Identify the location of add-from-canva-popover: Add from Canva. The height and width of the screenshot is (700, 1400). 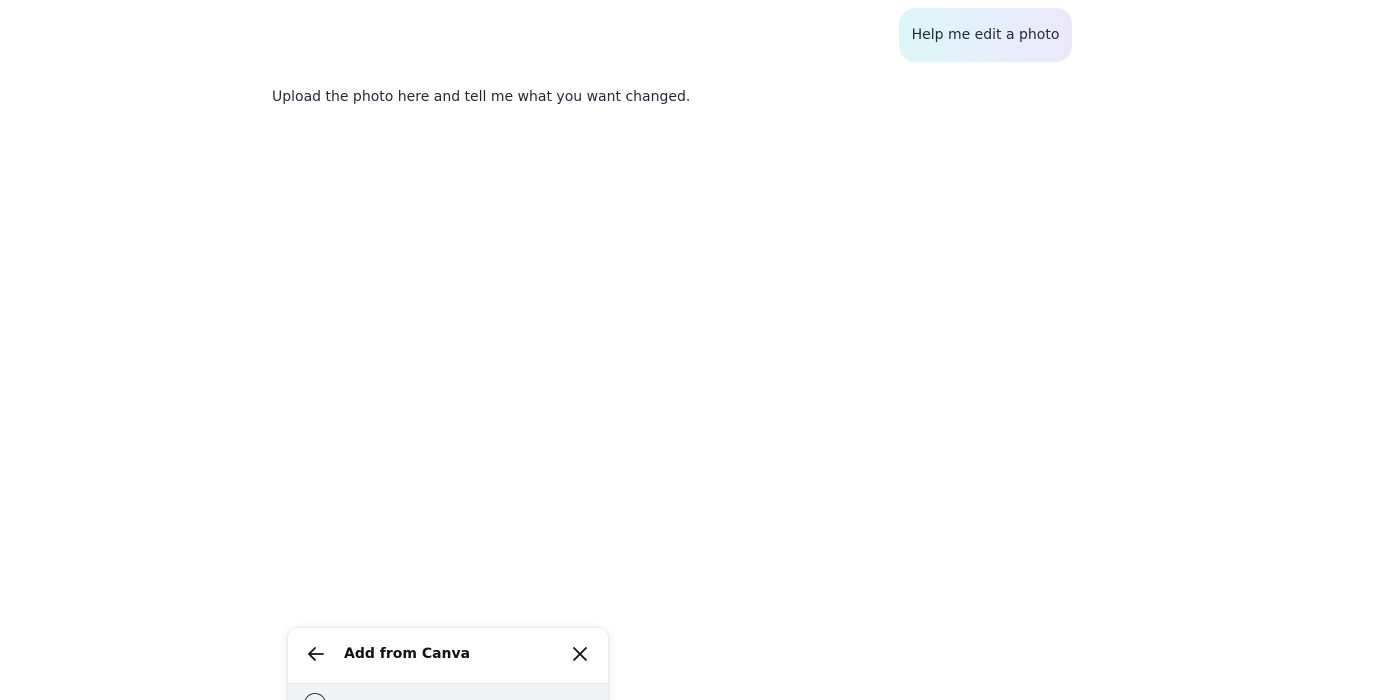
(448, 664).